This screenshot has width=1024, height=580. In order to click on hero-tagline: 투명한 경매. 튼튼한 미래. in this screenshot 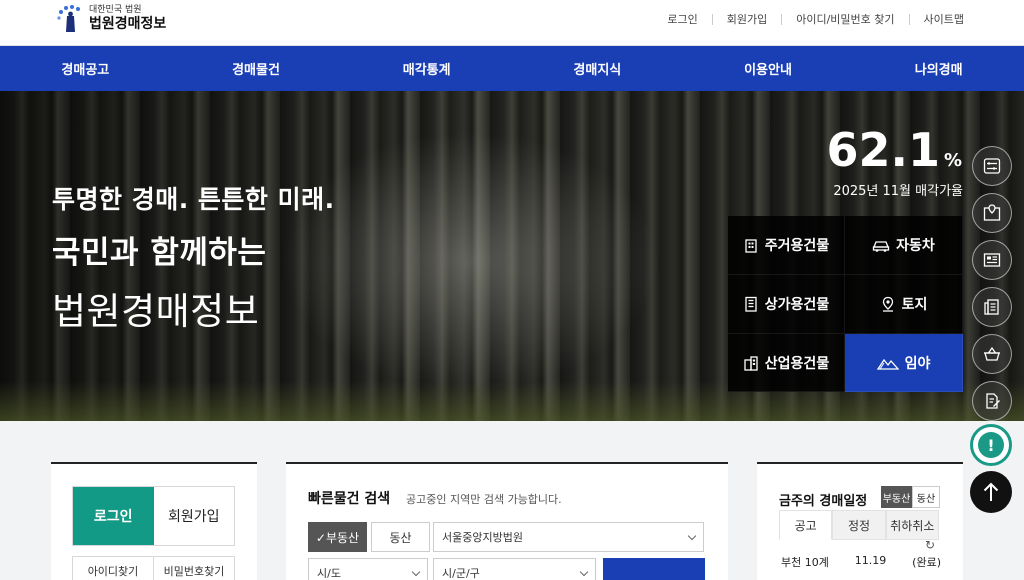, I will do `click(193, 199)`.